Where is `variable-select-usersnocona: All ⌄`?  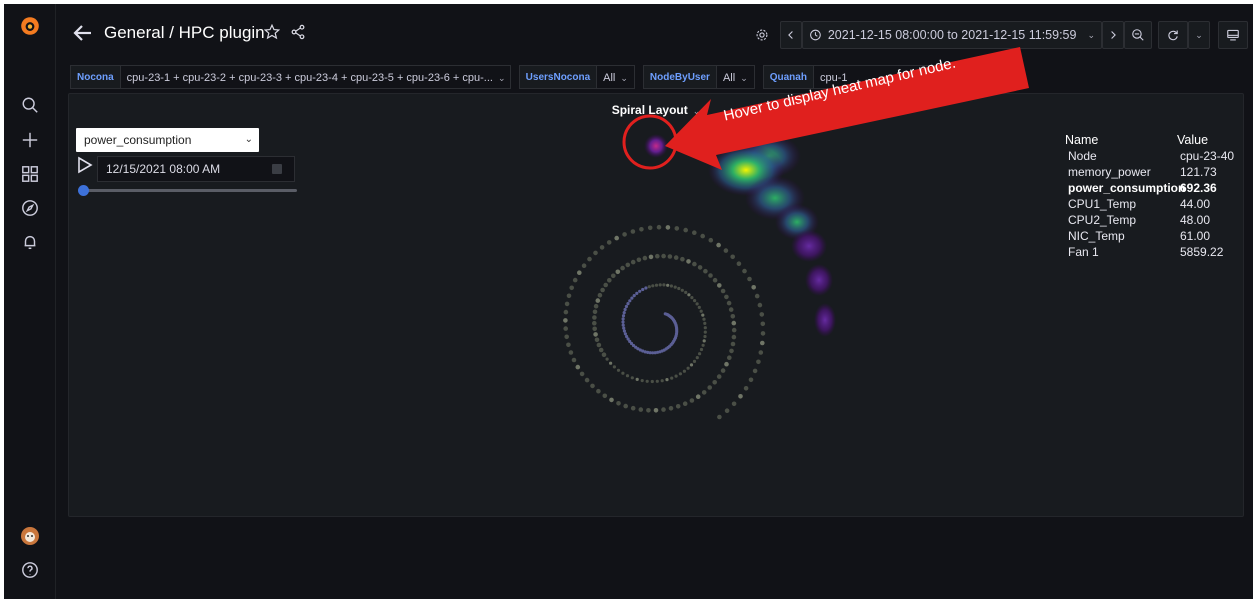
variable-select-usersnocona: All ⌄ is located at coordinates (616, 77).